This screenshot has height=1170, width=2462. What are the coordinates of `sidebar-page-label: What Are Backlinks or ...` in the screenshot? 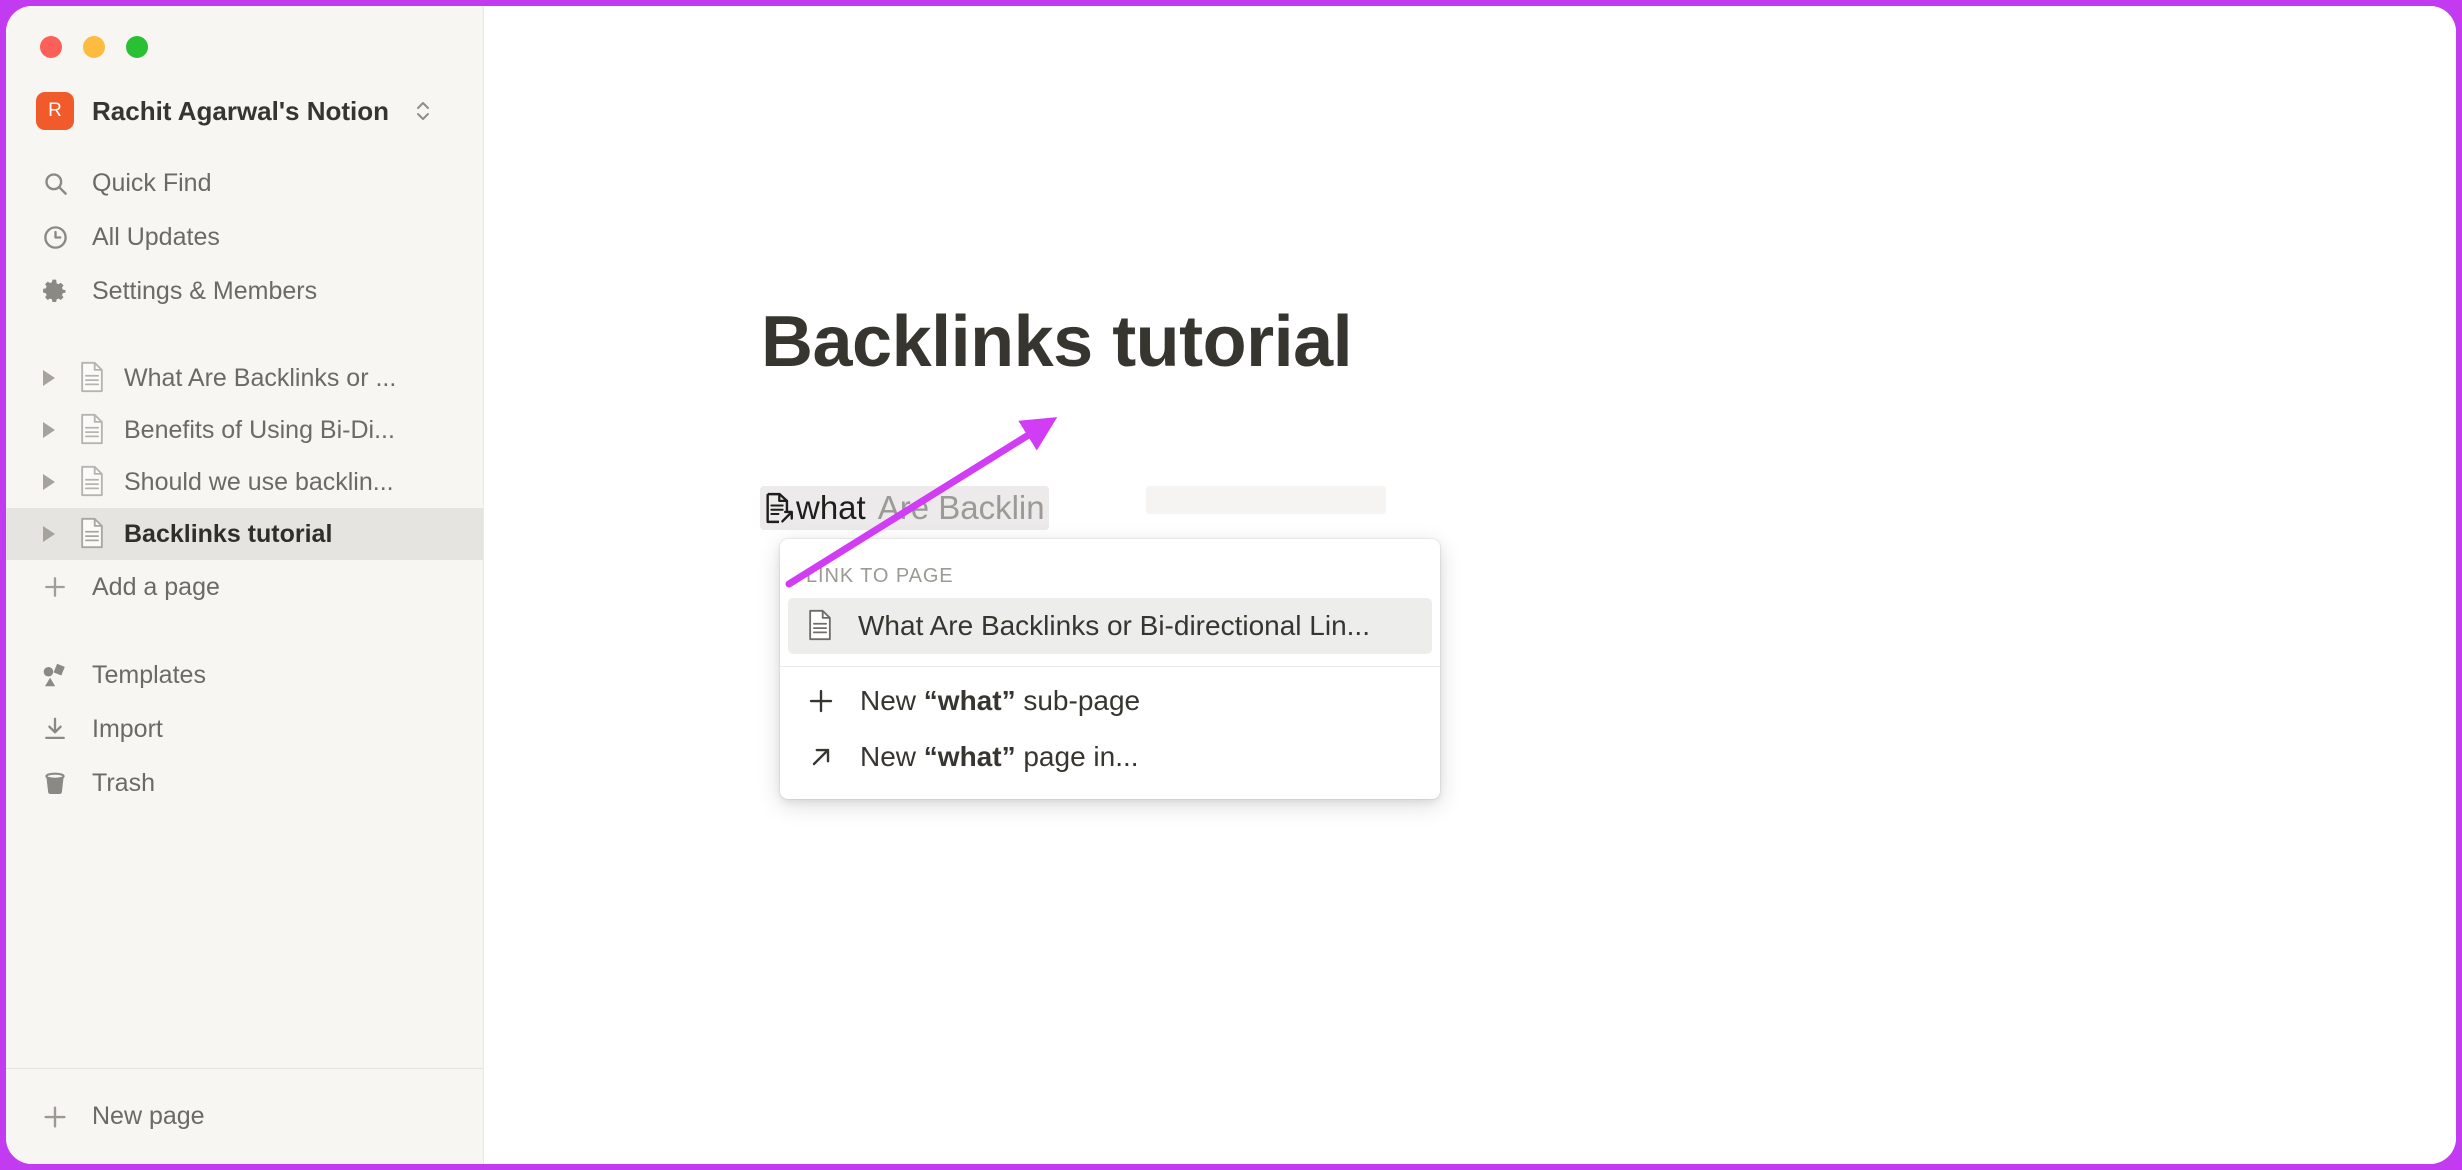 It's located at (260, 377).